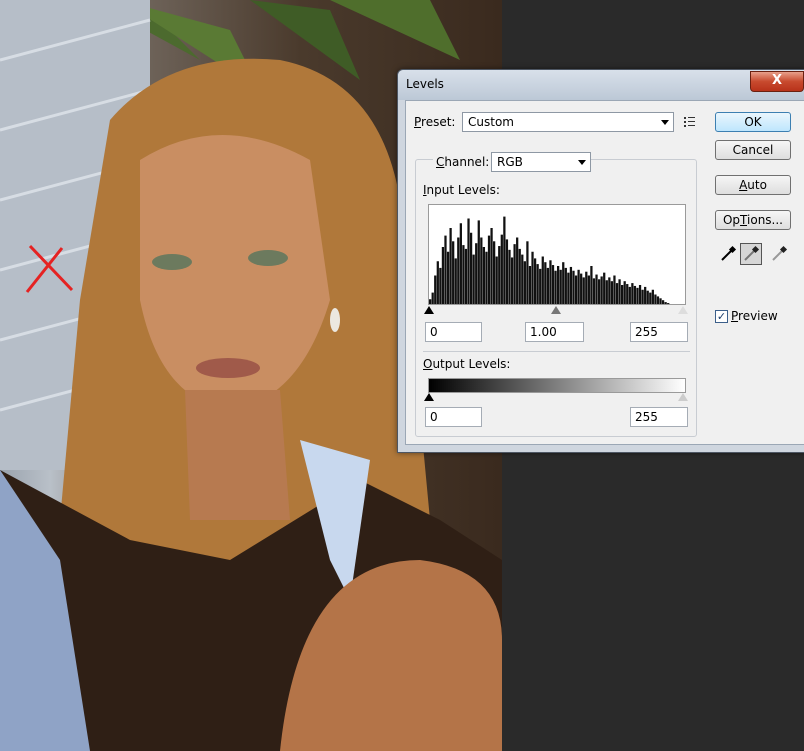 The image size is (804, 751). What do you see at coordinates (510, 162) in the screenshot?
I see `channel-value: RGB` at bounding box center [510, 162].